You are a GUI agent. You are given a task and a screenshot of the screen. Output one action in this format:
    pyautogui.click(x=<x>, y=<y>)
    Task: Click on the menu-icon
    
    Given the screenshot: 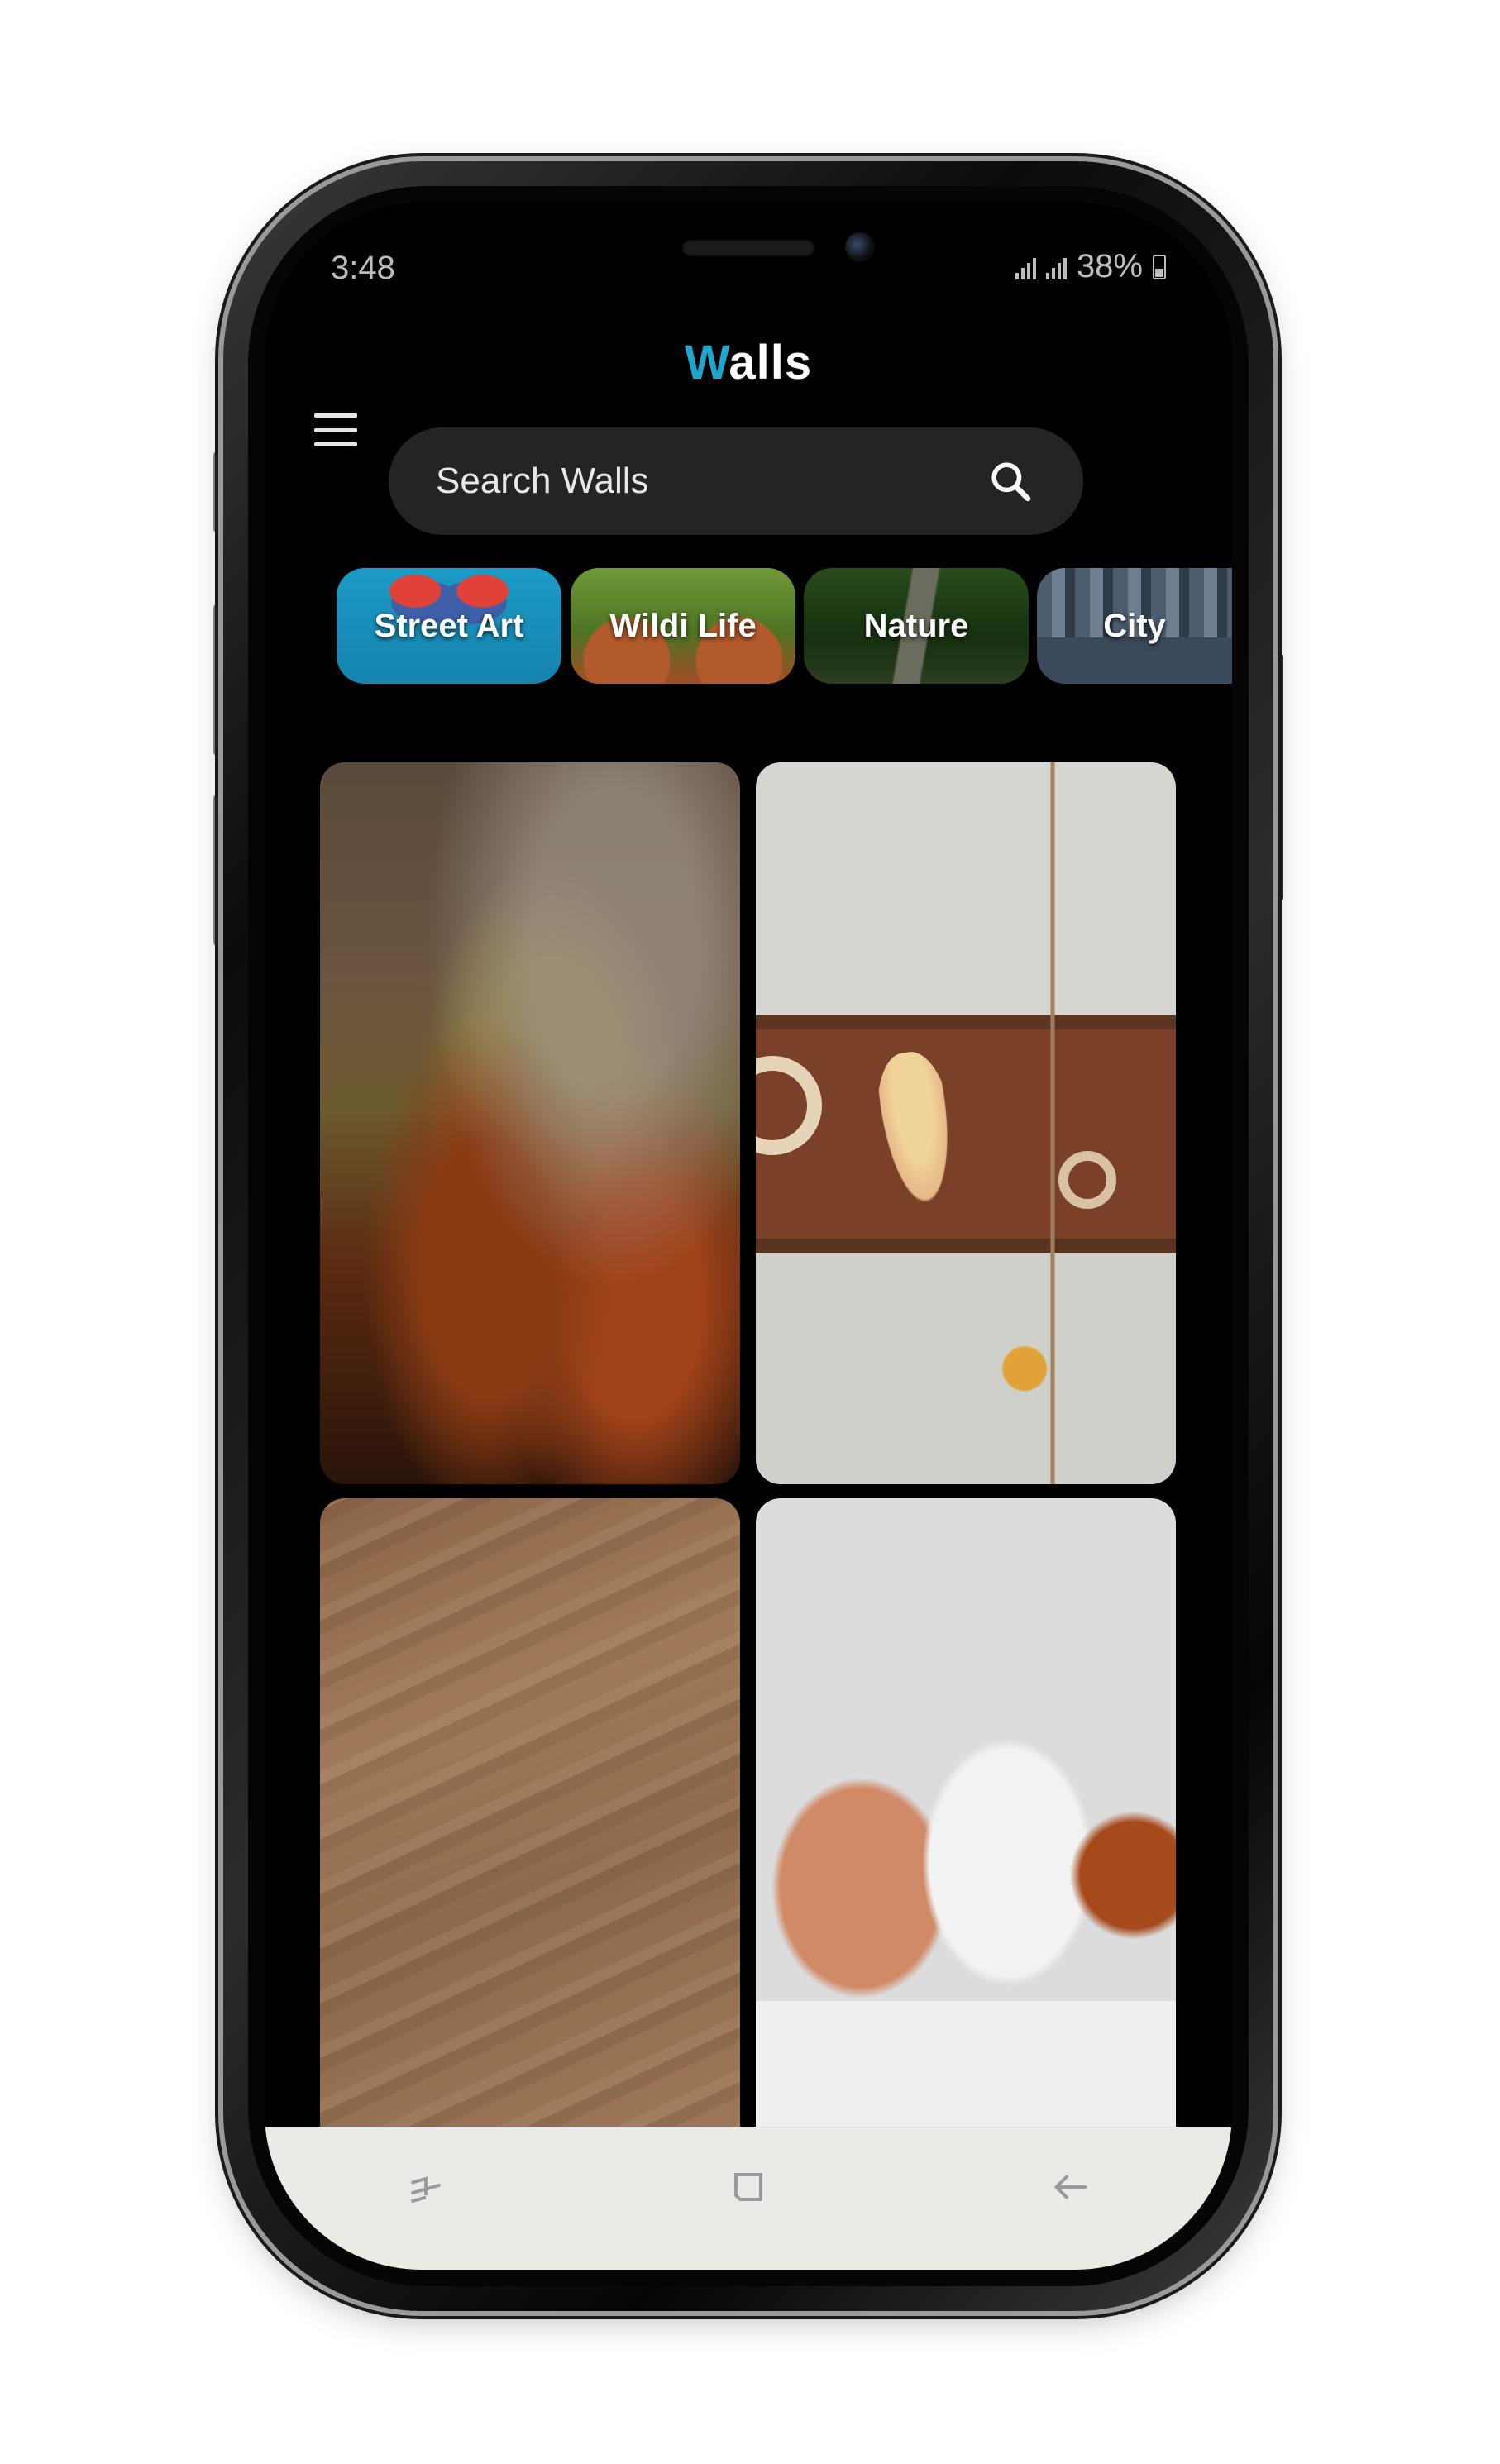 What is the action you would take?
    pyautogui.click(x=335, y=430)
    